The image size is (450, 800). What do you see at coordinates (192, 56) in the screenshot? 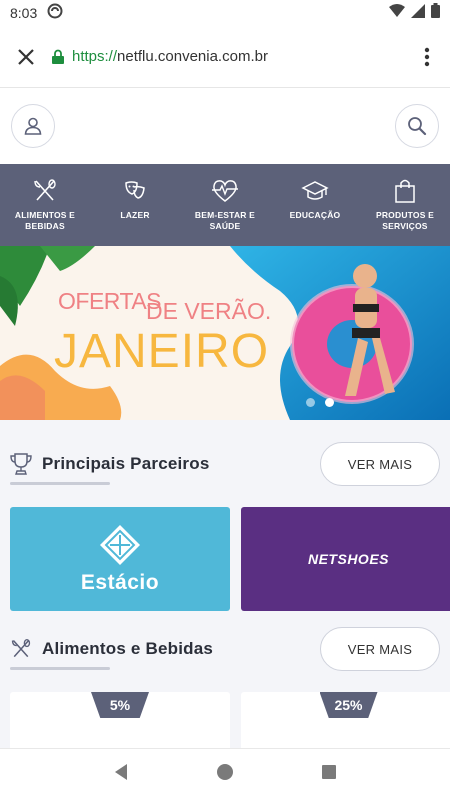
I see `url-host: netflu.convenia.com.br` at bounding box center [192, 56].